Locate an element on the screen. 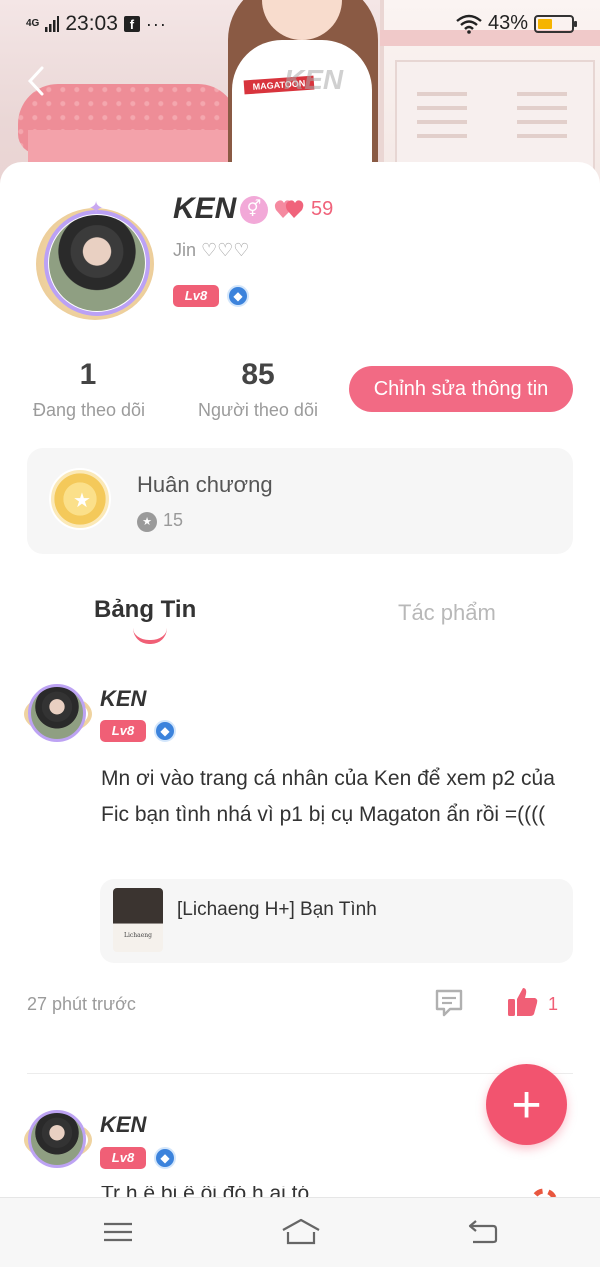  status-bar: 4G 23:03 f ··· 43% is located at coordinates (300, 23).